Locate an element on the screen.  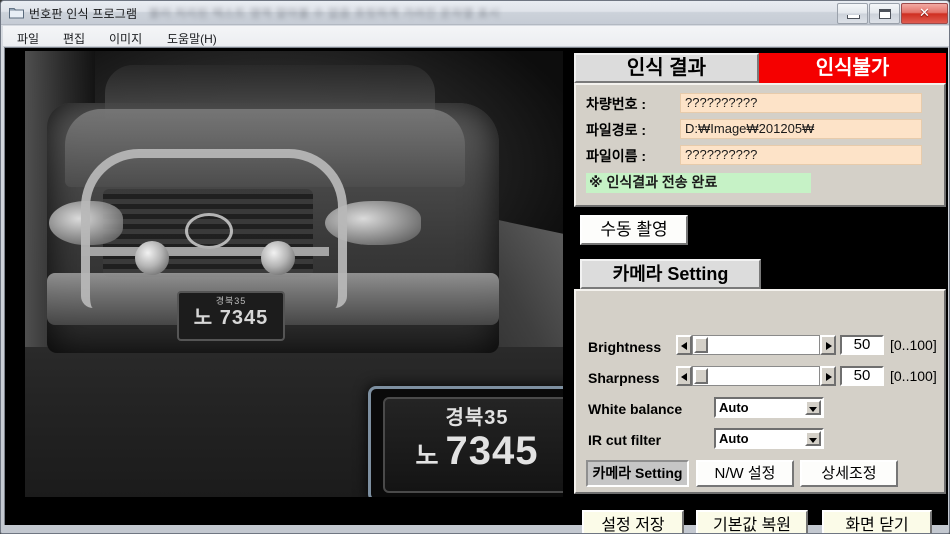
white-balance-select: Auto is located at coordinates (769, 407).